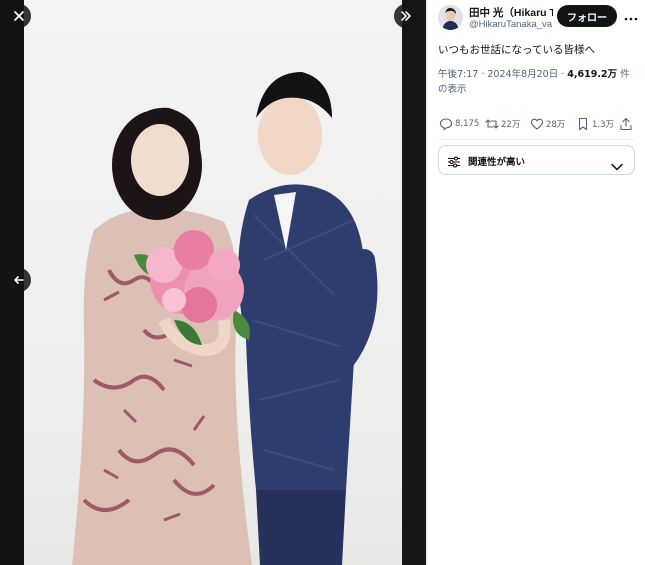 The width and height of the screenshot is (645, 565). I want to click on follow-button: フォロー, so click(587, 16).